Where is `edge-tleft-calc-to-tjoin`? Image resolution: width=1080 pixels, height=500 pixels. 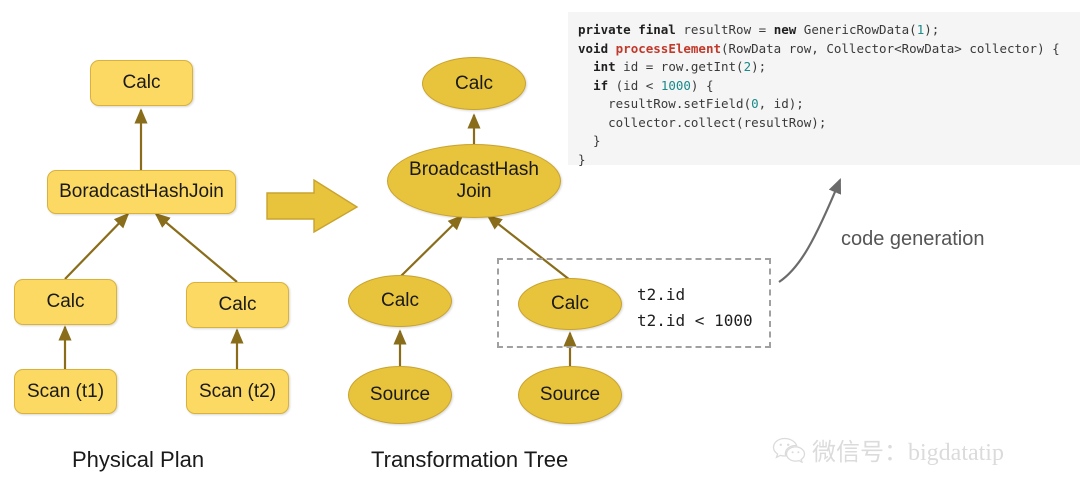 edge-tleft-calc-to-tjoin is located at coordinates (431, 246).